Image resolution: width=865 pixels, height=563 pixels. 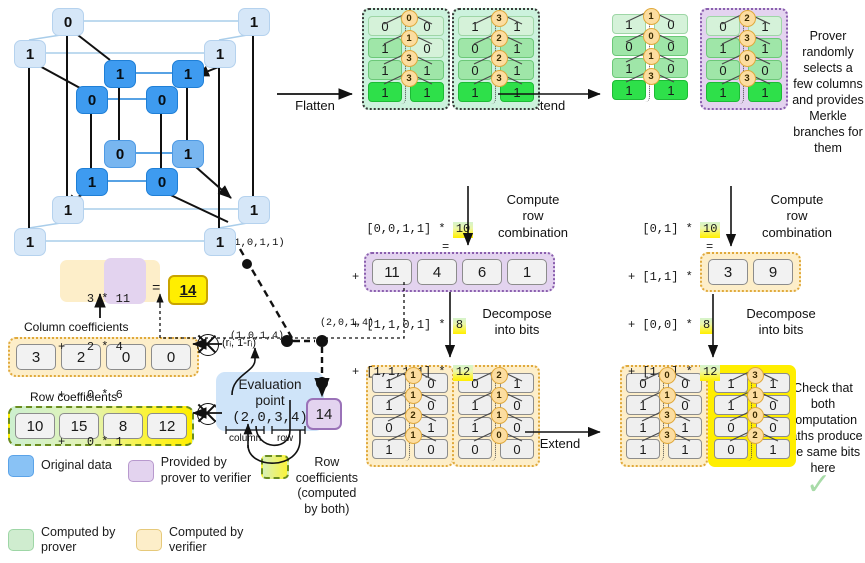 I want to click on verifier-calc-result: 14, so click(x=188, y=290).